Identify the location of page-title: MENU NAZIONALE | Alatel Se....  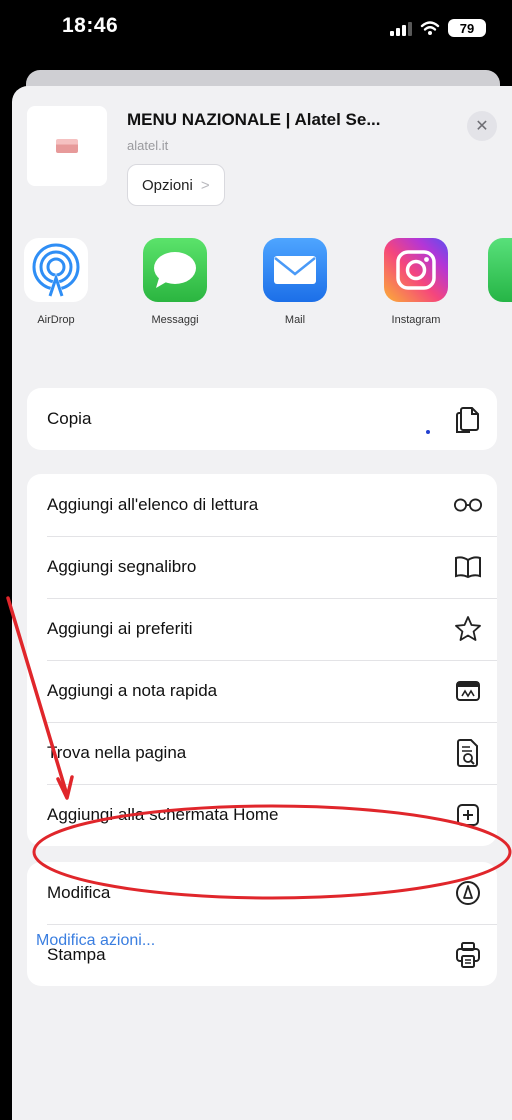
(254, 119).